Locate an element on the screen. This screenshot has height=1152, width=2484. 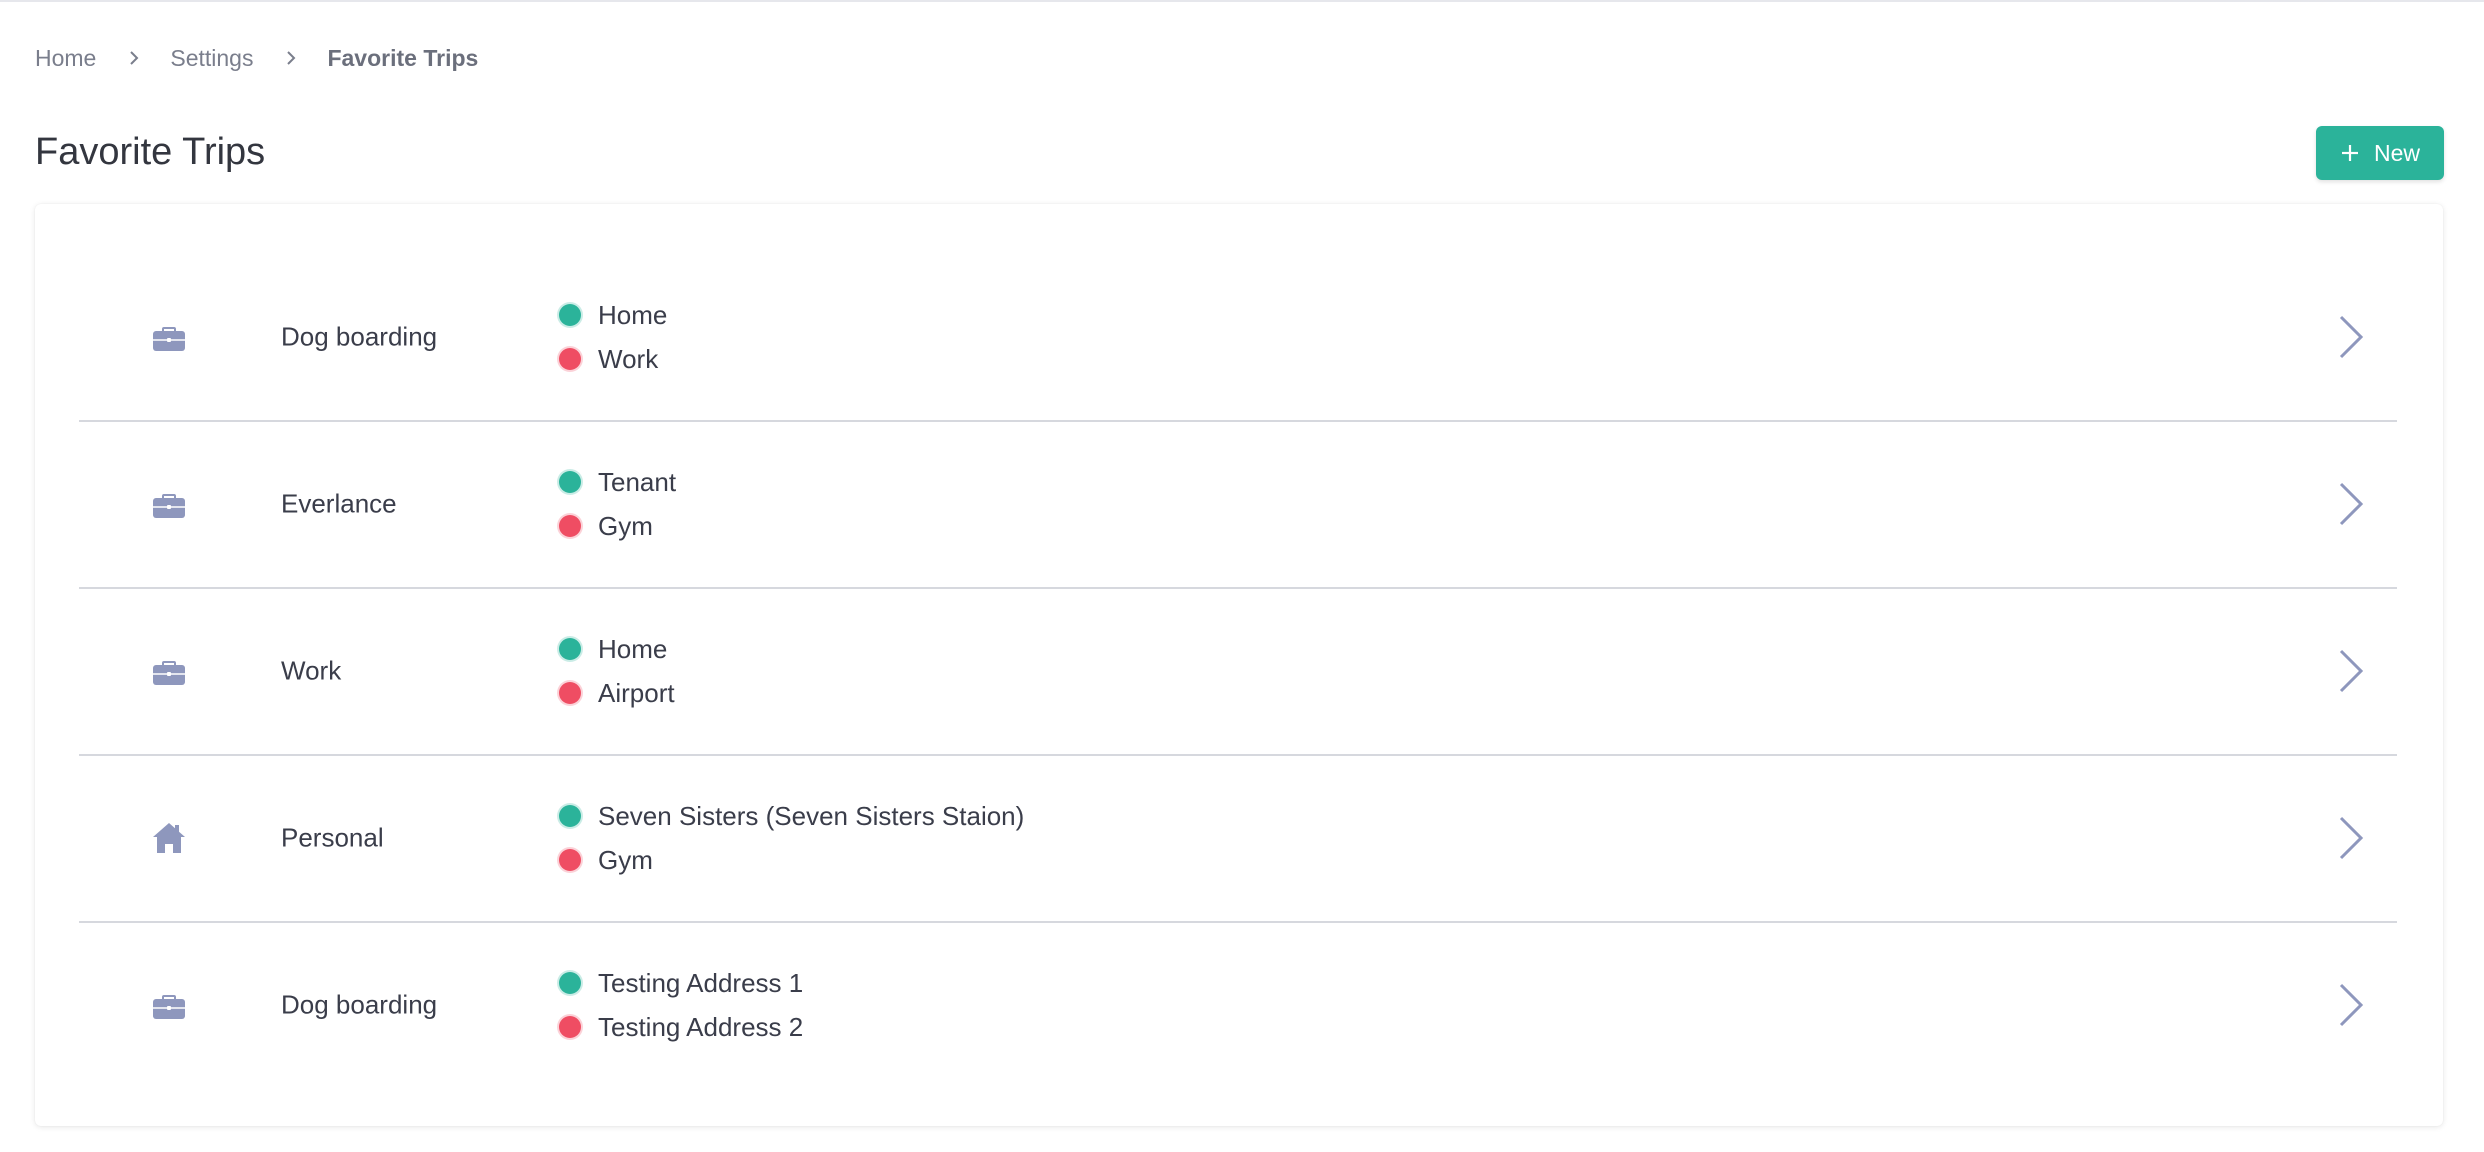
destination-label: Work is located at coordinates (628, 358).